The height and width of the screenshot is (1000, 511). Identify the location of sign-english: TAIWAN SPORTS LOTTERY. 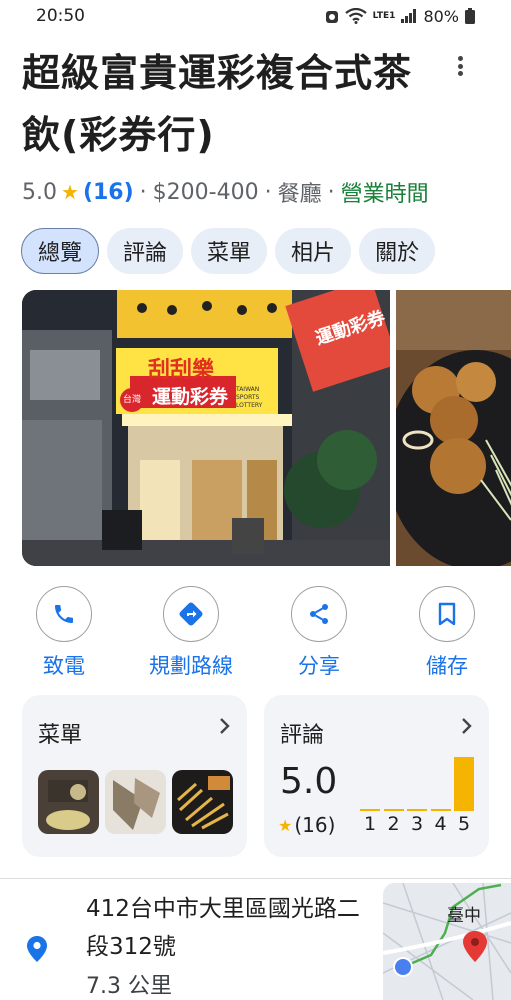
(249, 397).